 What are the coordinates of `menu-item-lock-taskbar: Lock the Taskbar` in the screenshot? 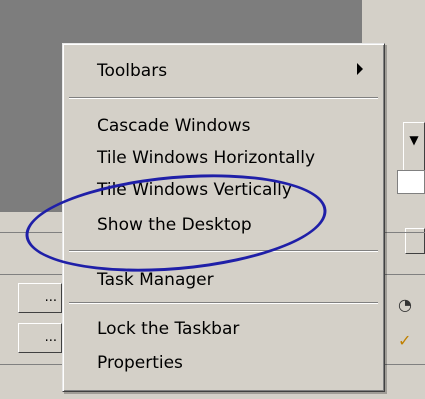 It's located at (168, 329).